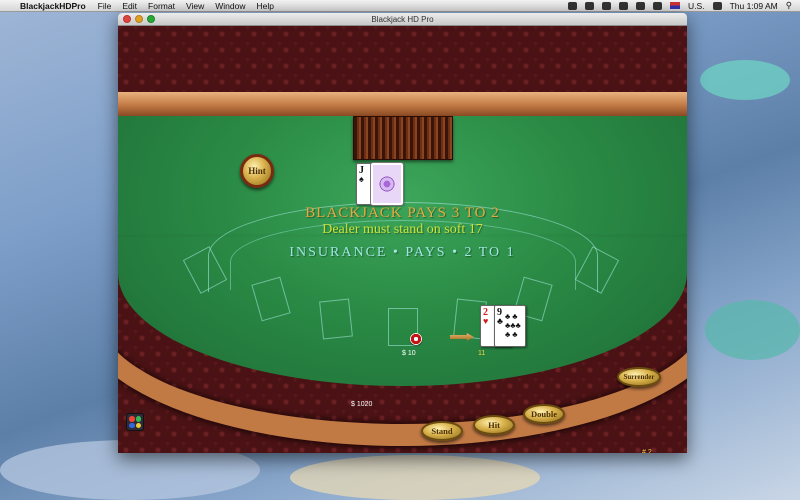  I want to click on window-titlebar: Blackjack HD Pro, so click(402, 19).